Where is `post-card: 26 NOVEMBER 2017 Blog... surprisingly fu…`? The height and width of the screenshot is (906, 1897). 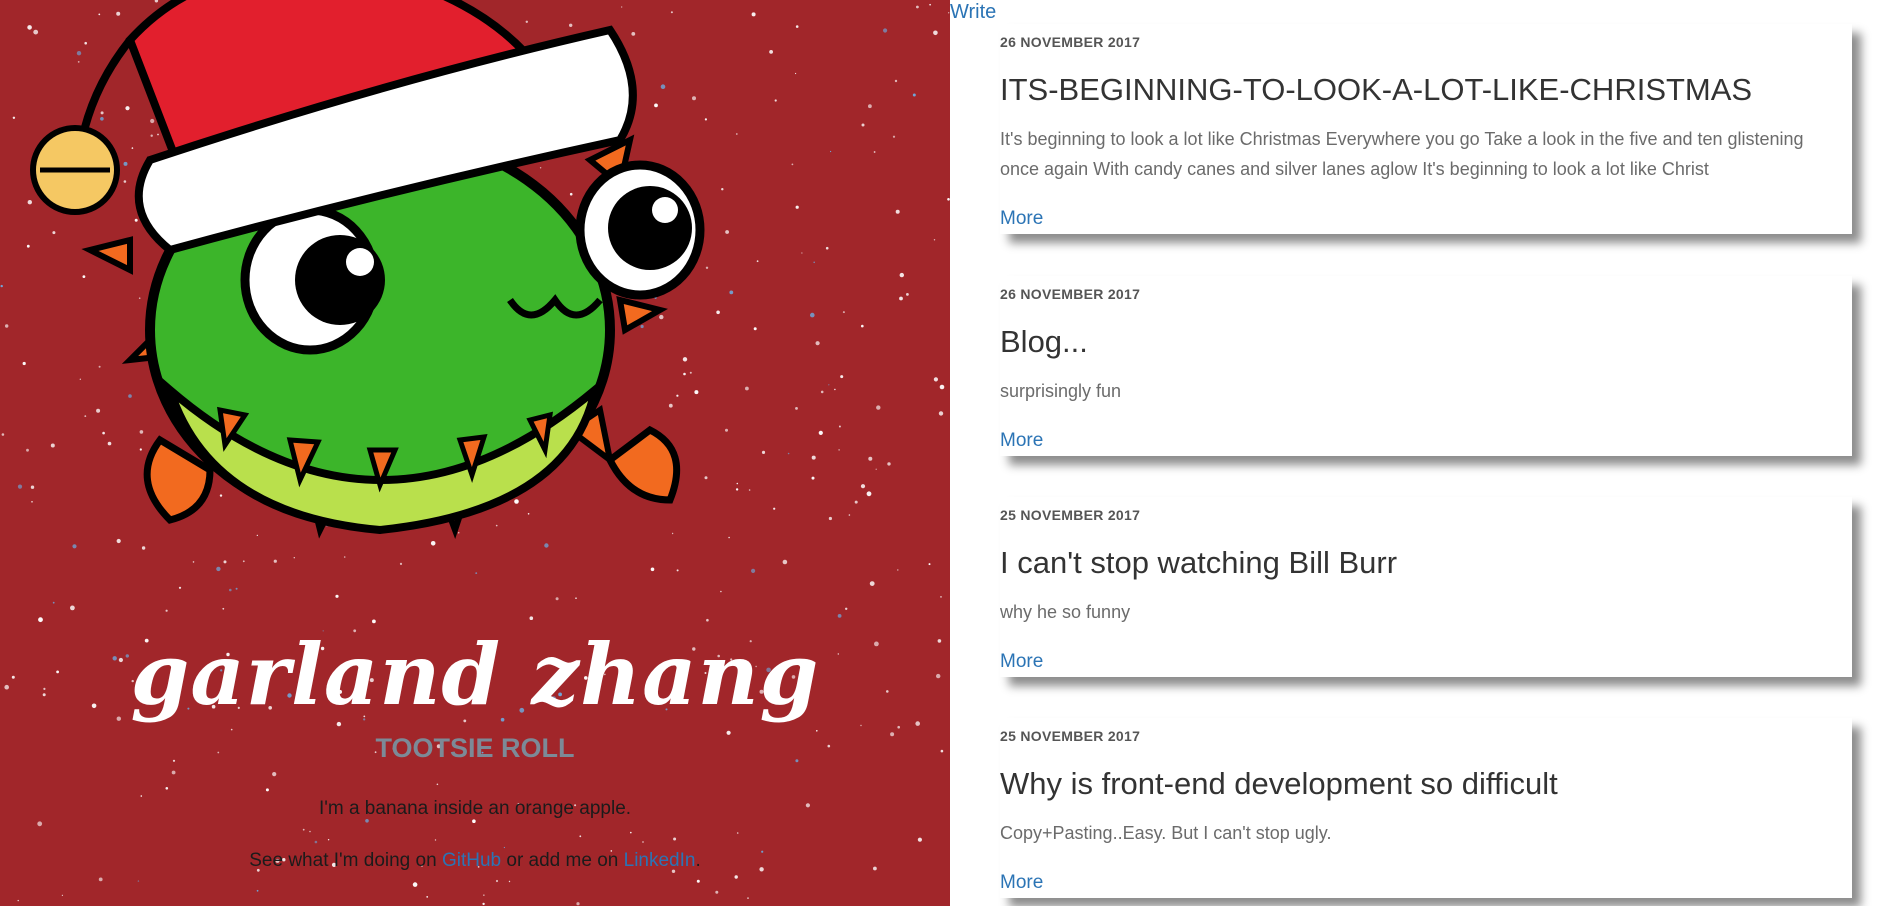
post-card: 26 NOVEMBER 2017 Blog... surprisingly fu… is located at coordinates (1426, 366).